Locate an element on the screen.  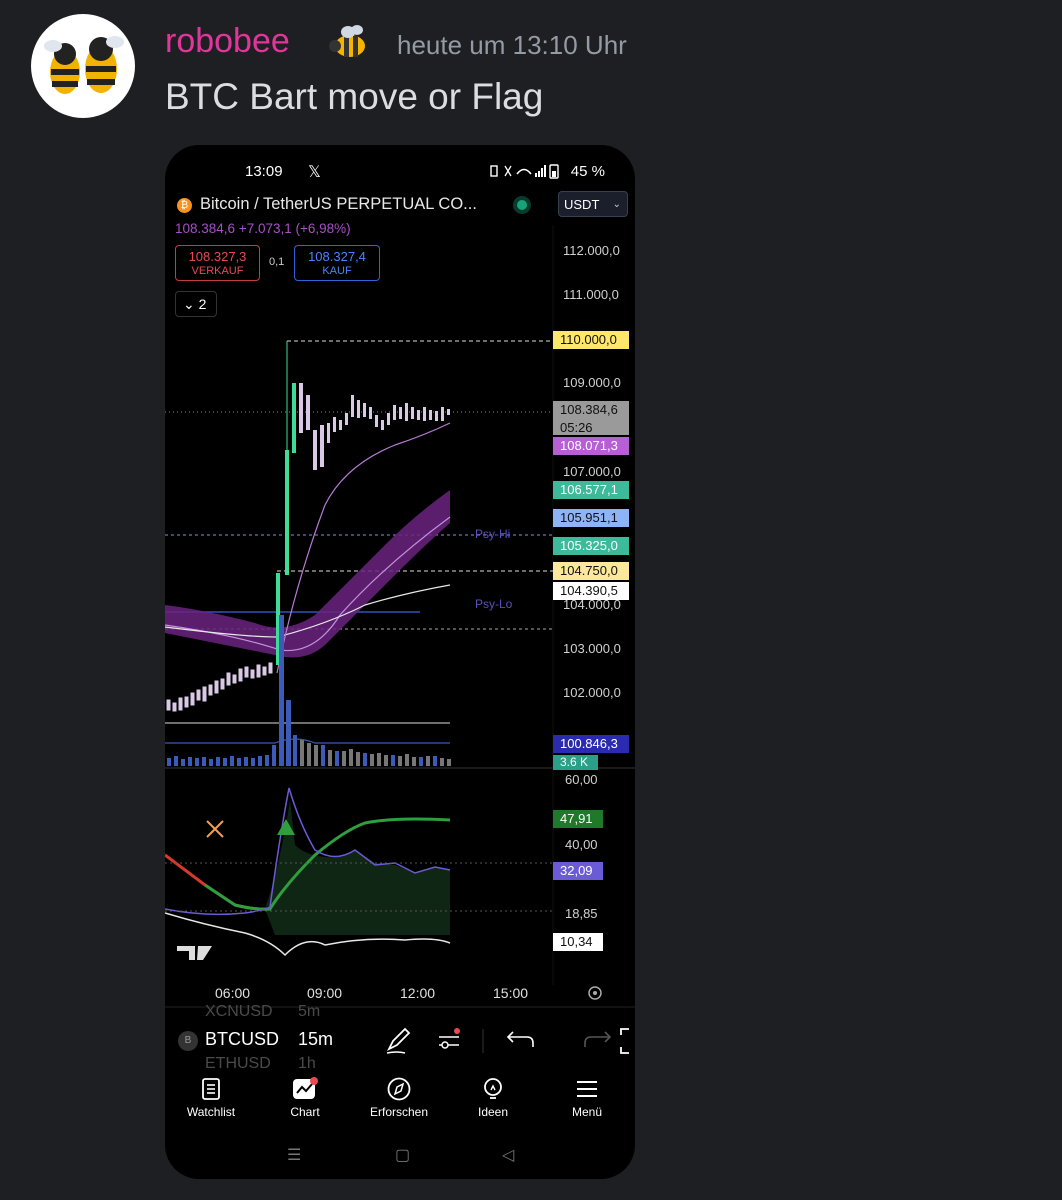
bar-countdown: 05:26 is located at coordinates (576, 427).